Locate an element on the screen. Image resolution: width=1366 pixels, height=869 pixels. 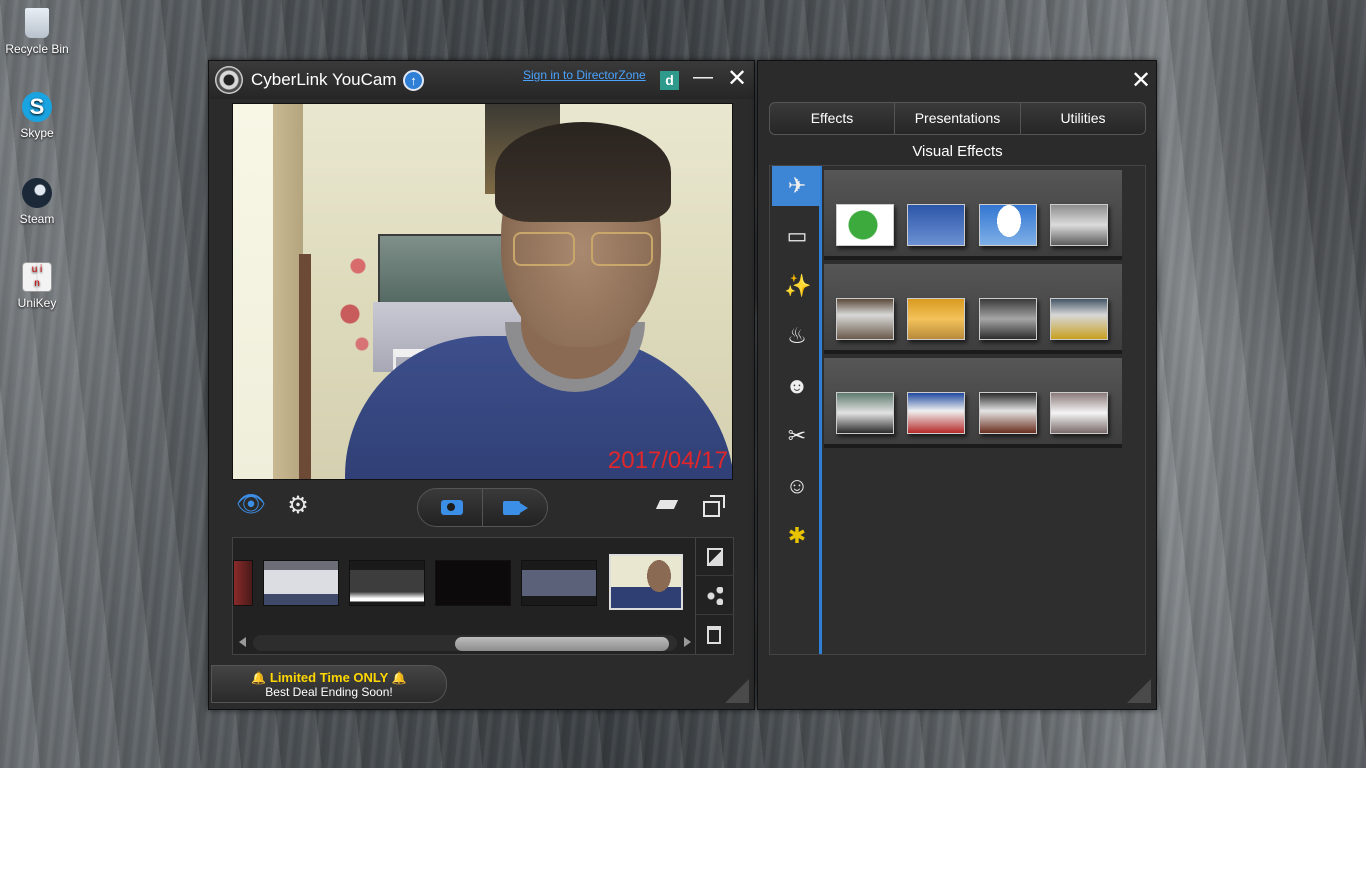
directorzone-icon: d is located at coordinates (669, 80).